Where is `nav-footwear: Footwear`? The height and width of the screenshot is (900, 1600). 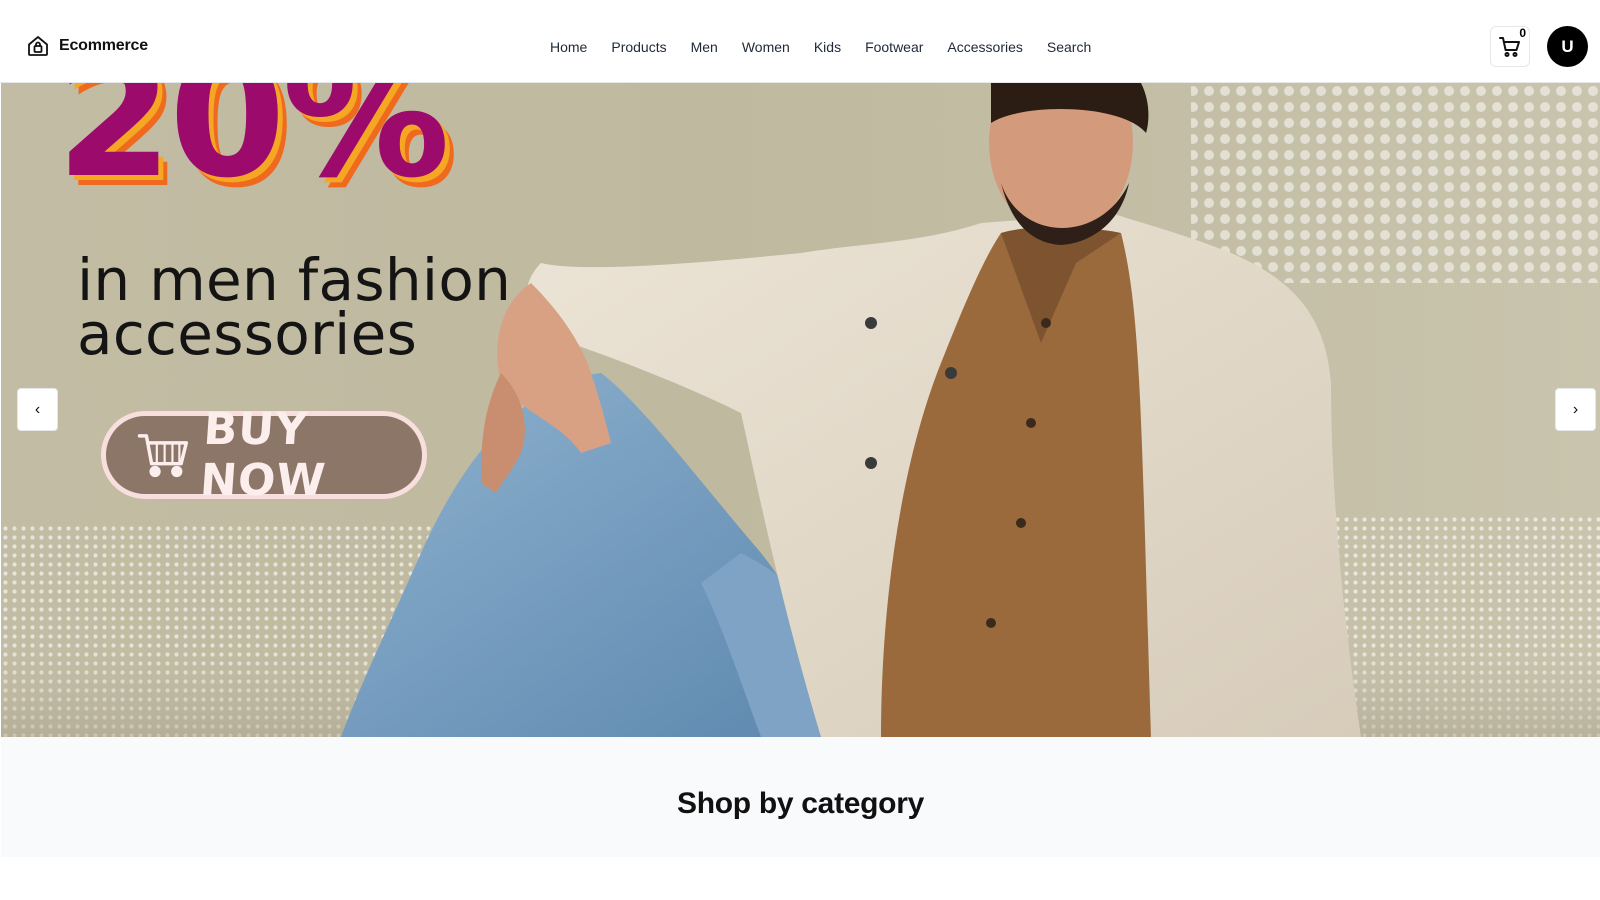
nav-footwear: Footwear is located at coordinates (894, 47).